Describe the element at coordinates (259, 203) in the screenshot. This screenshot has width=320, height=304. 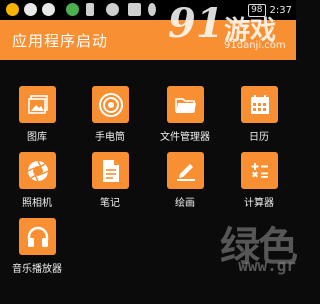
I see `app-label: 计算器` at that location.